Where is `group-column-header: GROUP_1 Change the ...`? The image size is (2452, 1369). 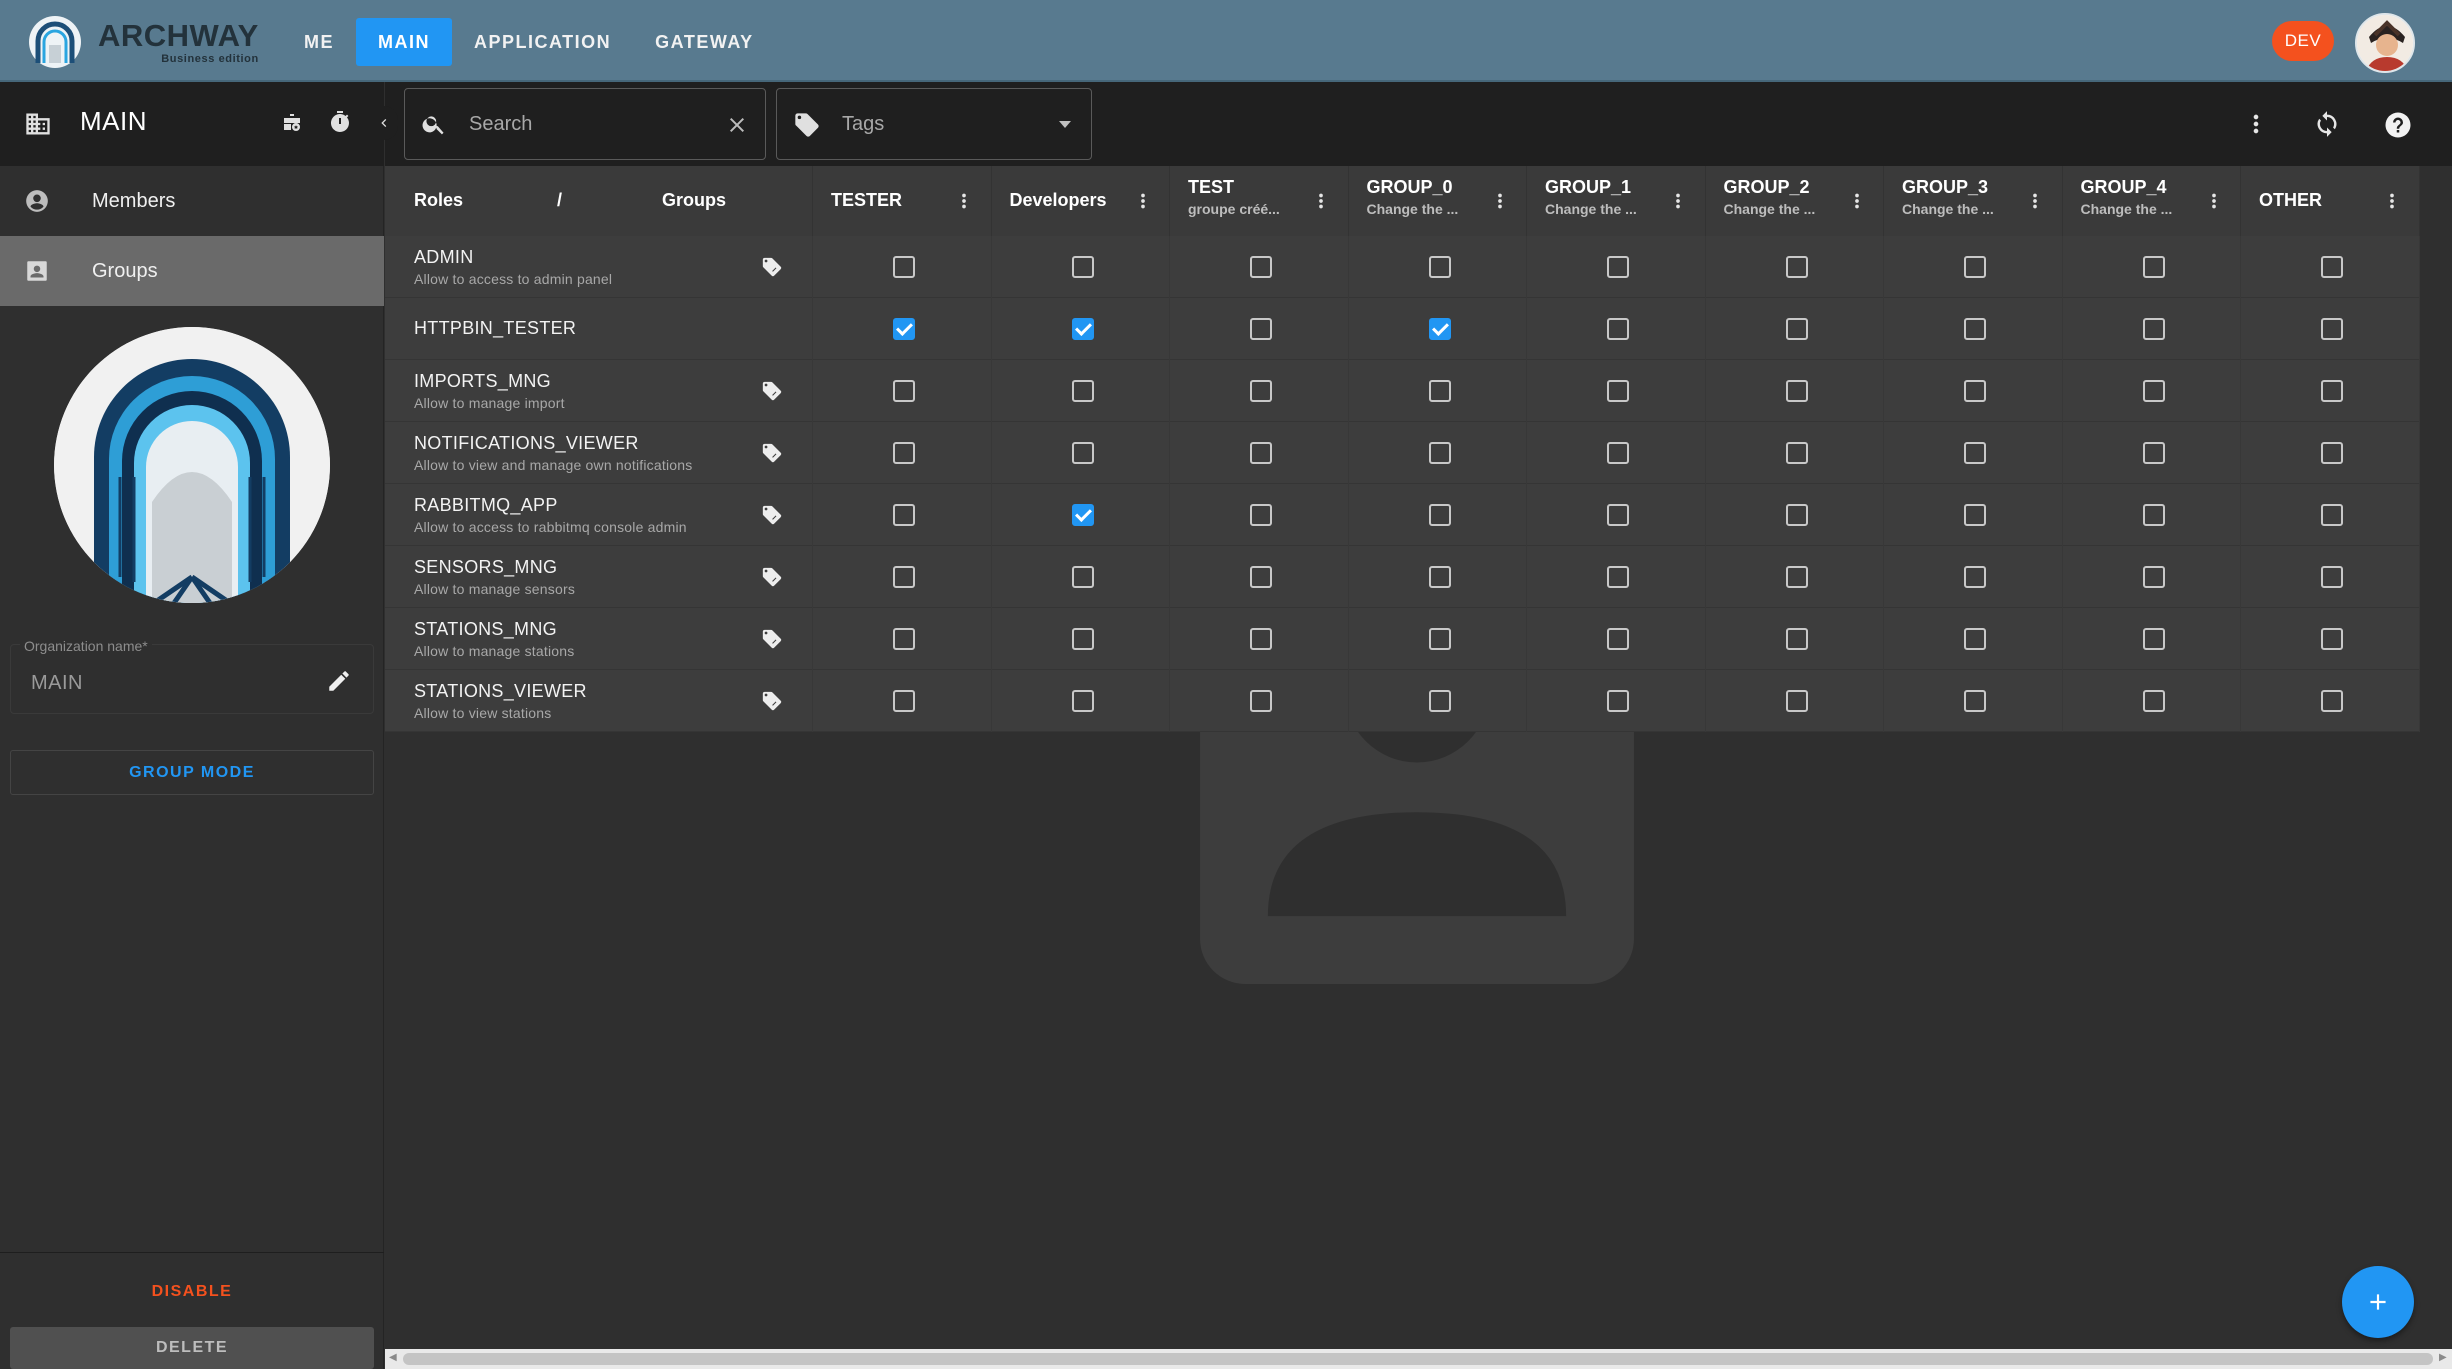
group-column-header: GROUP_1 Change the ... is located at coordinates (1616, 201).